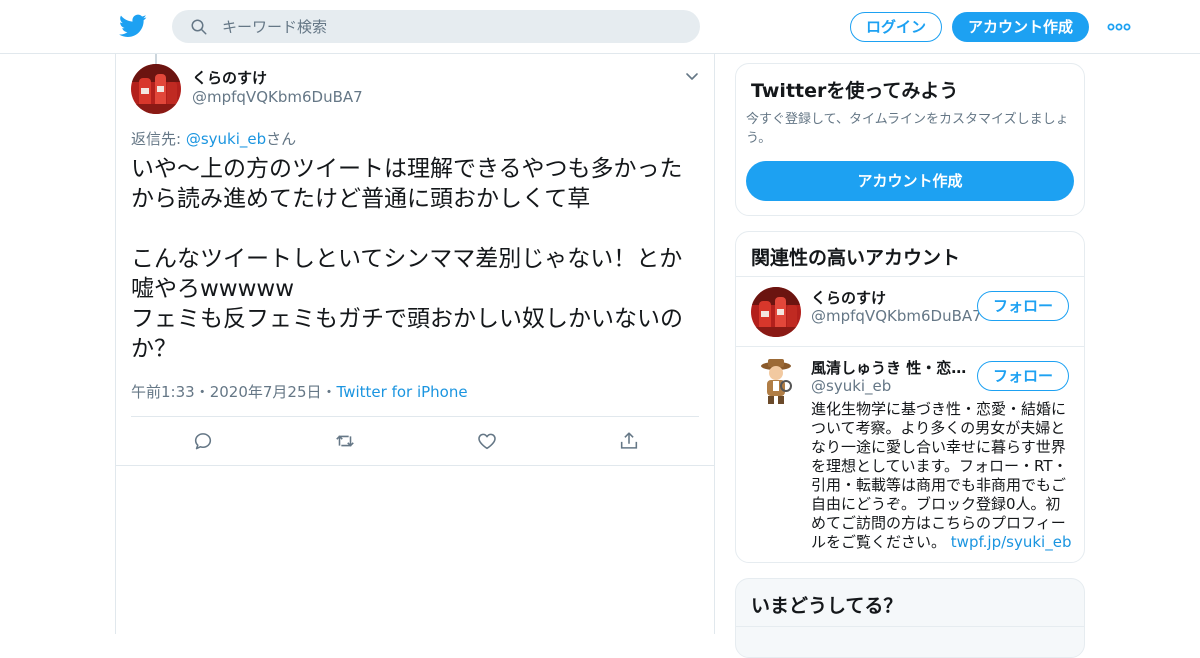  What do you see at coordinates (827, 606) in the screenshot?
I see `trends-title: いまどうしてる？` at bounding box center [827, 606].